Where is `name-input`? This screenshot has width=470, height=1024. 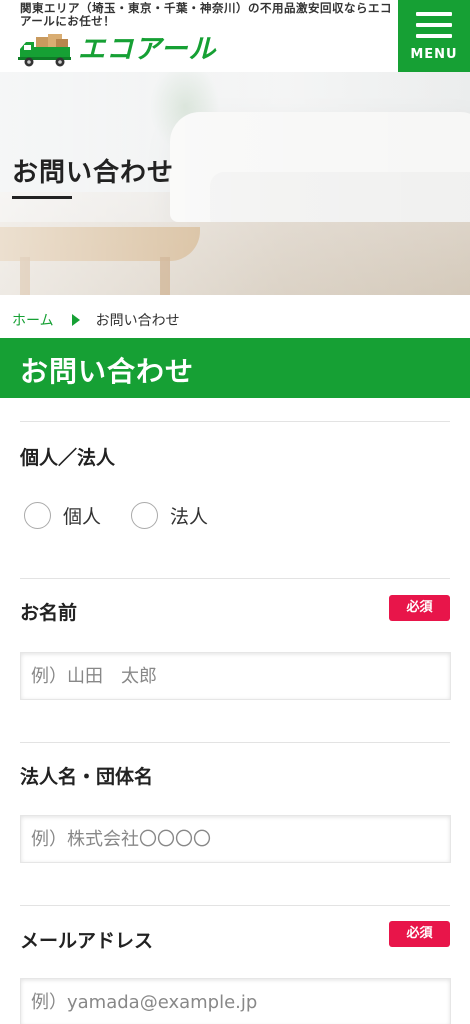 name-input is located at coordinates (235, 676).